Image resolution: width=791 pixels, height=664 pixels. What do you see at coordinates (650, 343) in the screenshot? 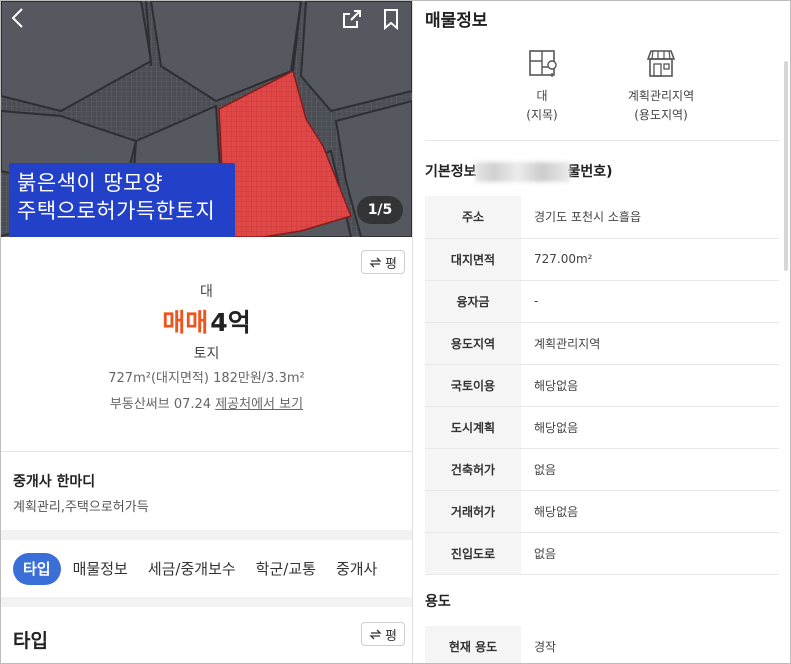
I see `info-row-value: 계획관리지역` at bounding box center [650, 343].